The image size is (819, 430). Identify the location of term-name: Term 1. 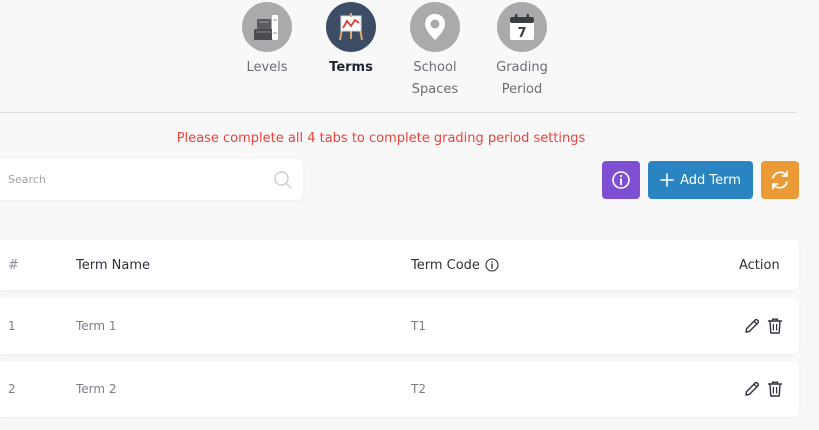
(96, 326).